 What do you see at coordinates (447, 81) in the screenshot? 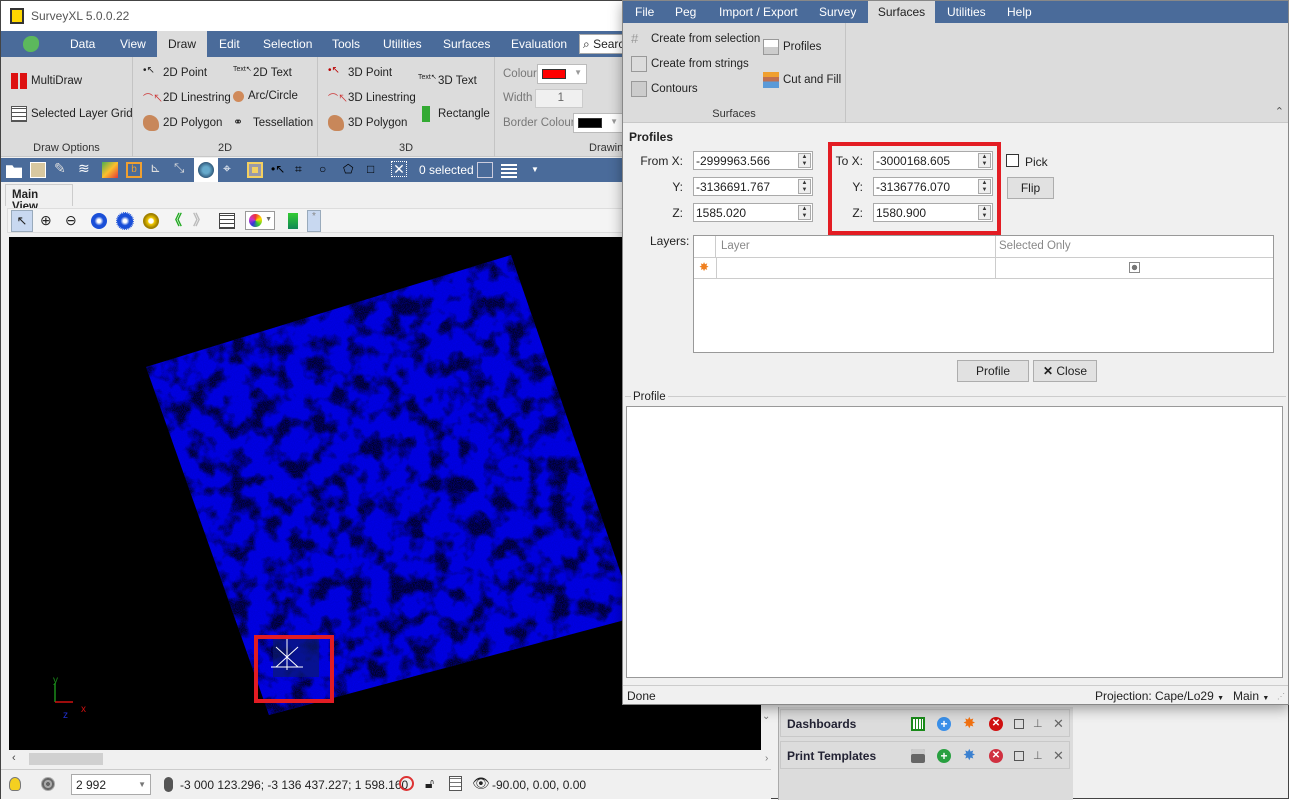
I see `3d-text-button: Text↖ 3D Text` at bounding box center [447, 81].